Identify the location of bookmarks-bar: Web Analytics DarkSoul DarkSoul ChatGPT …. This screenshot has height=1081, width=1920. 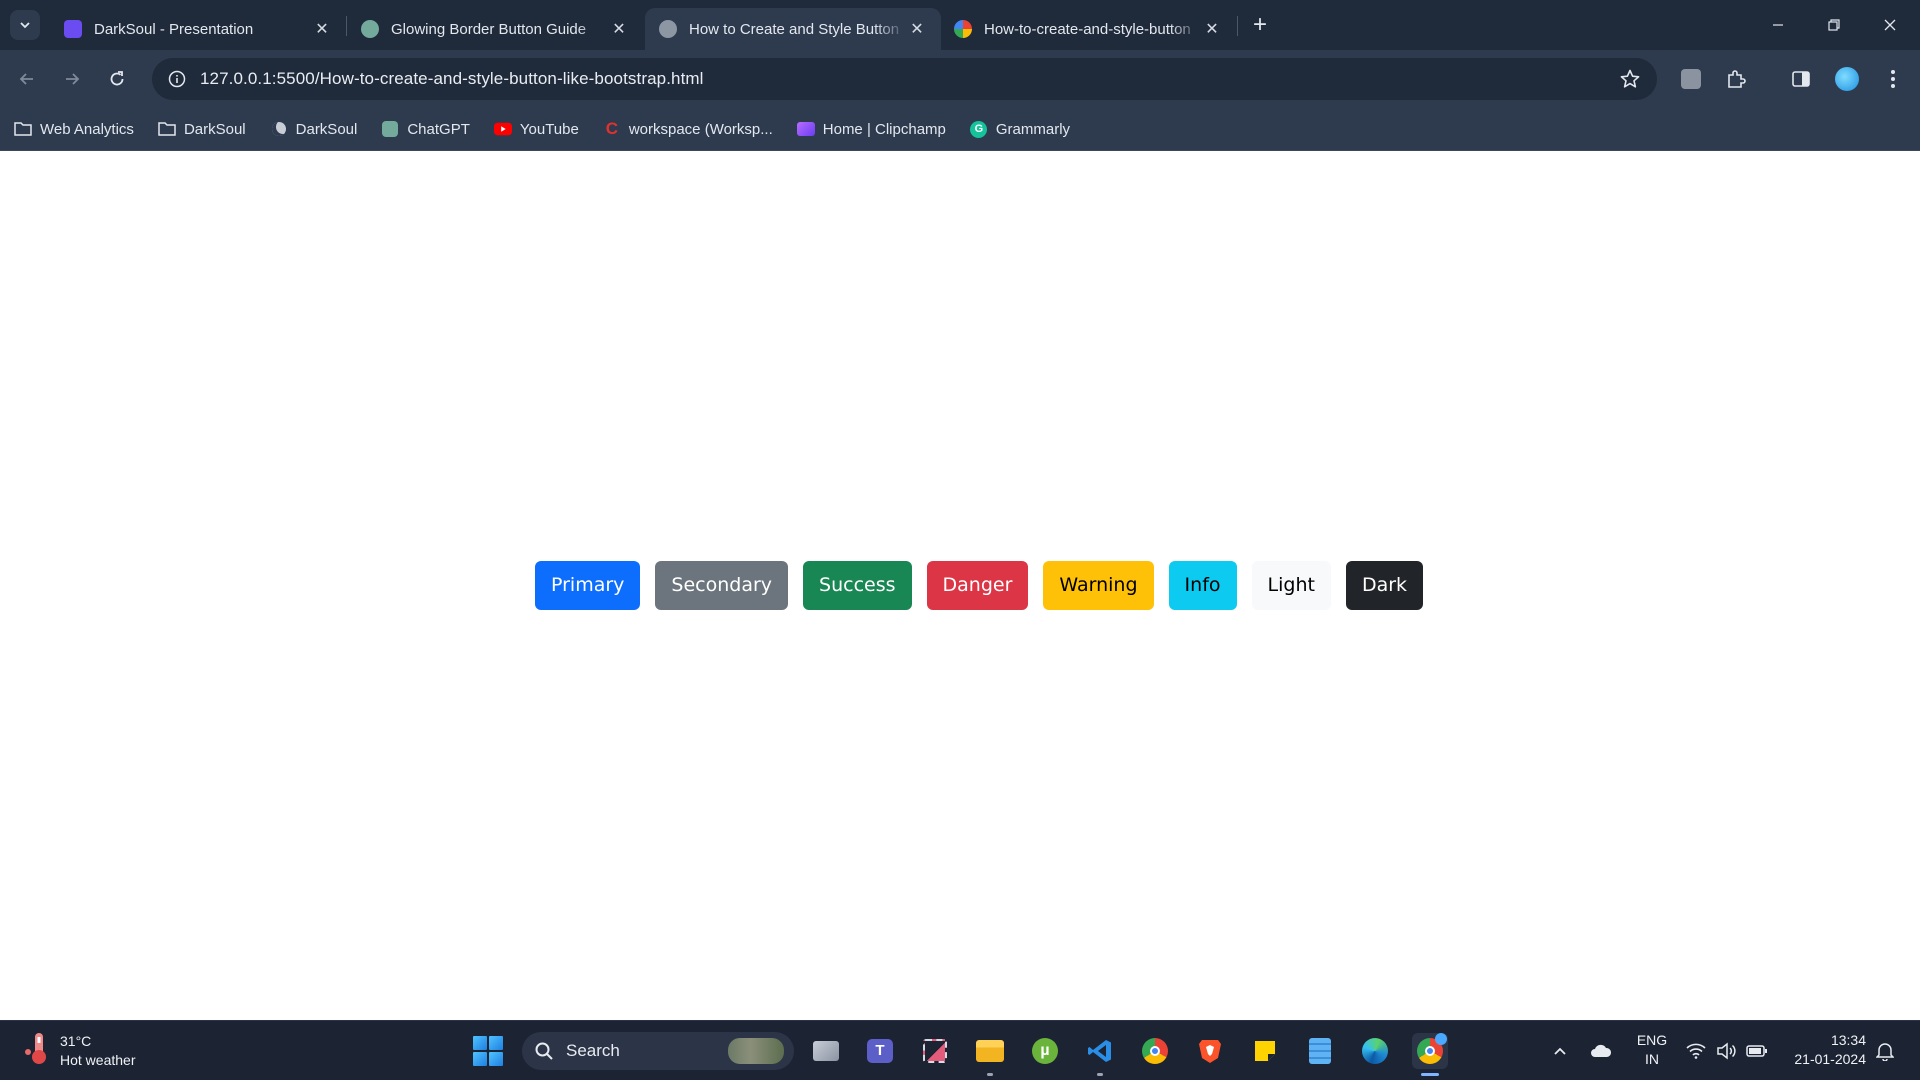
(960, 129).